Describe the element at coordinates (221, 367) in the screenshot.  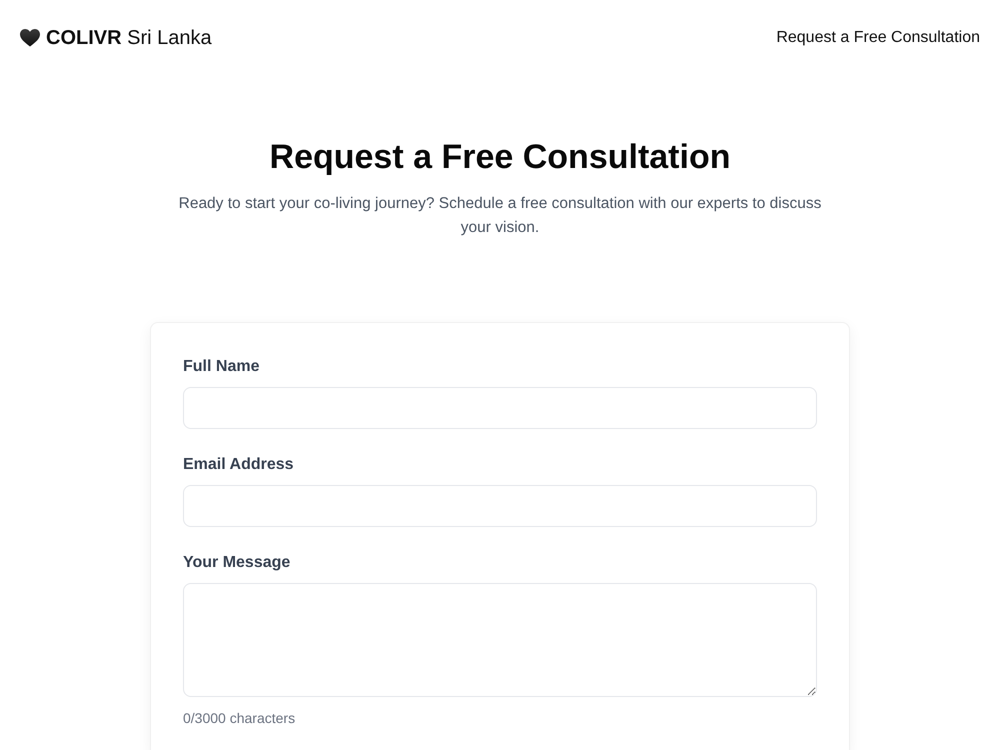
I see `field-label: Full Name` at that location.